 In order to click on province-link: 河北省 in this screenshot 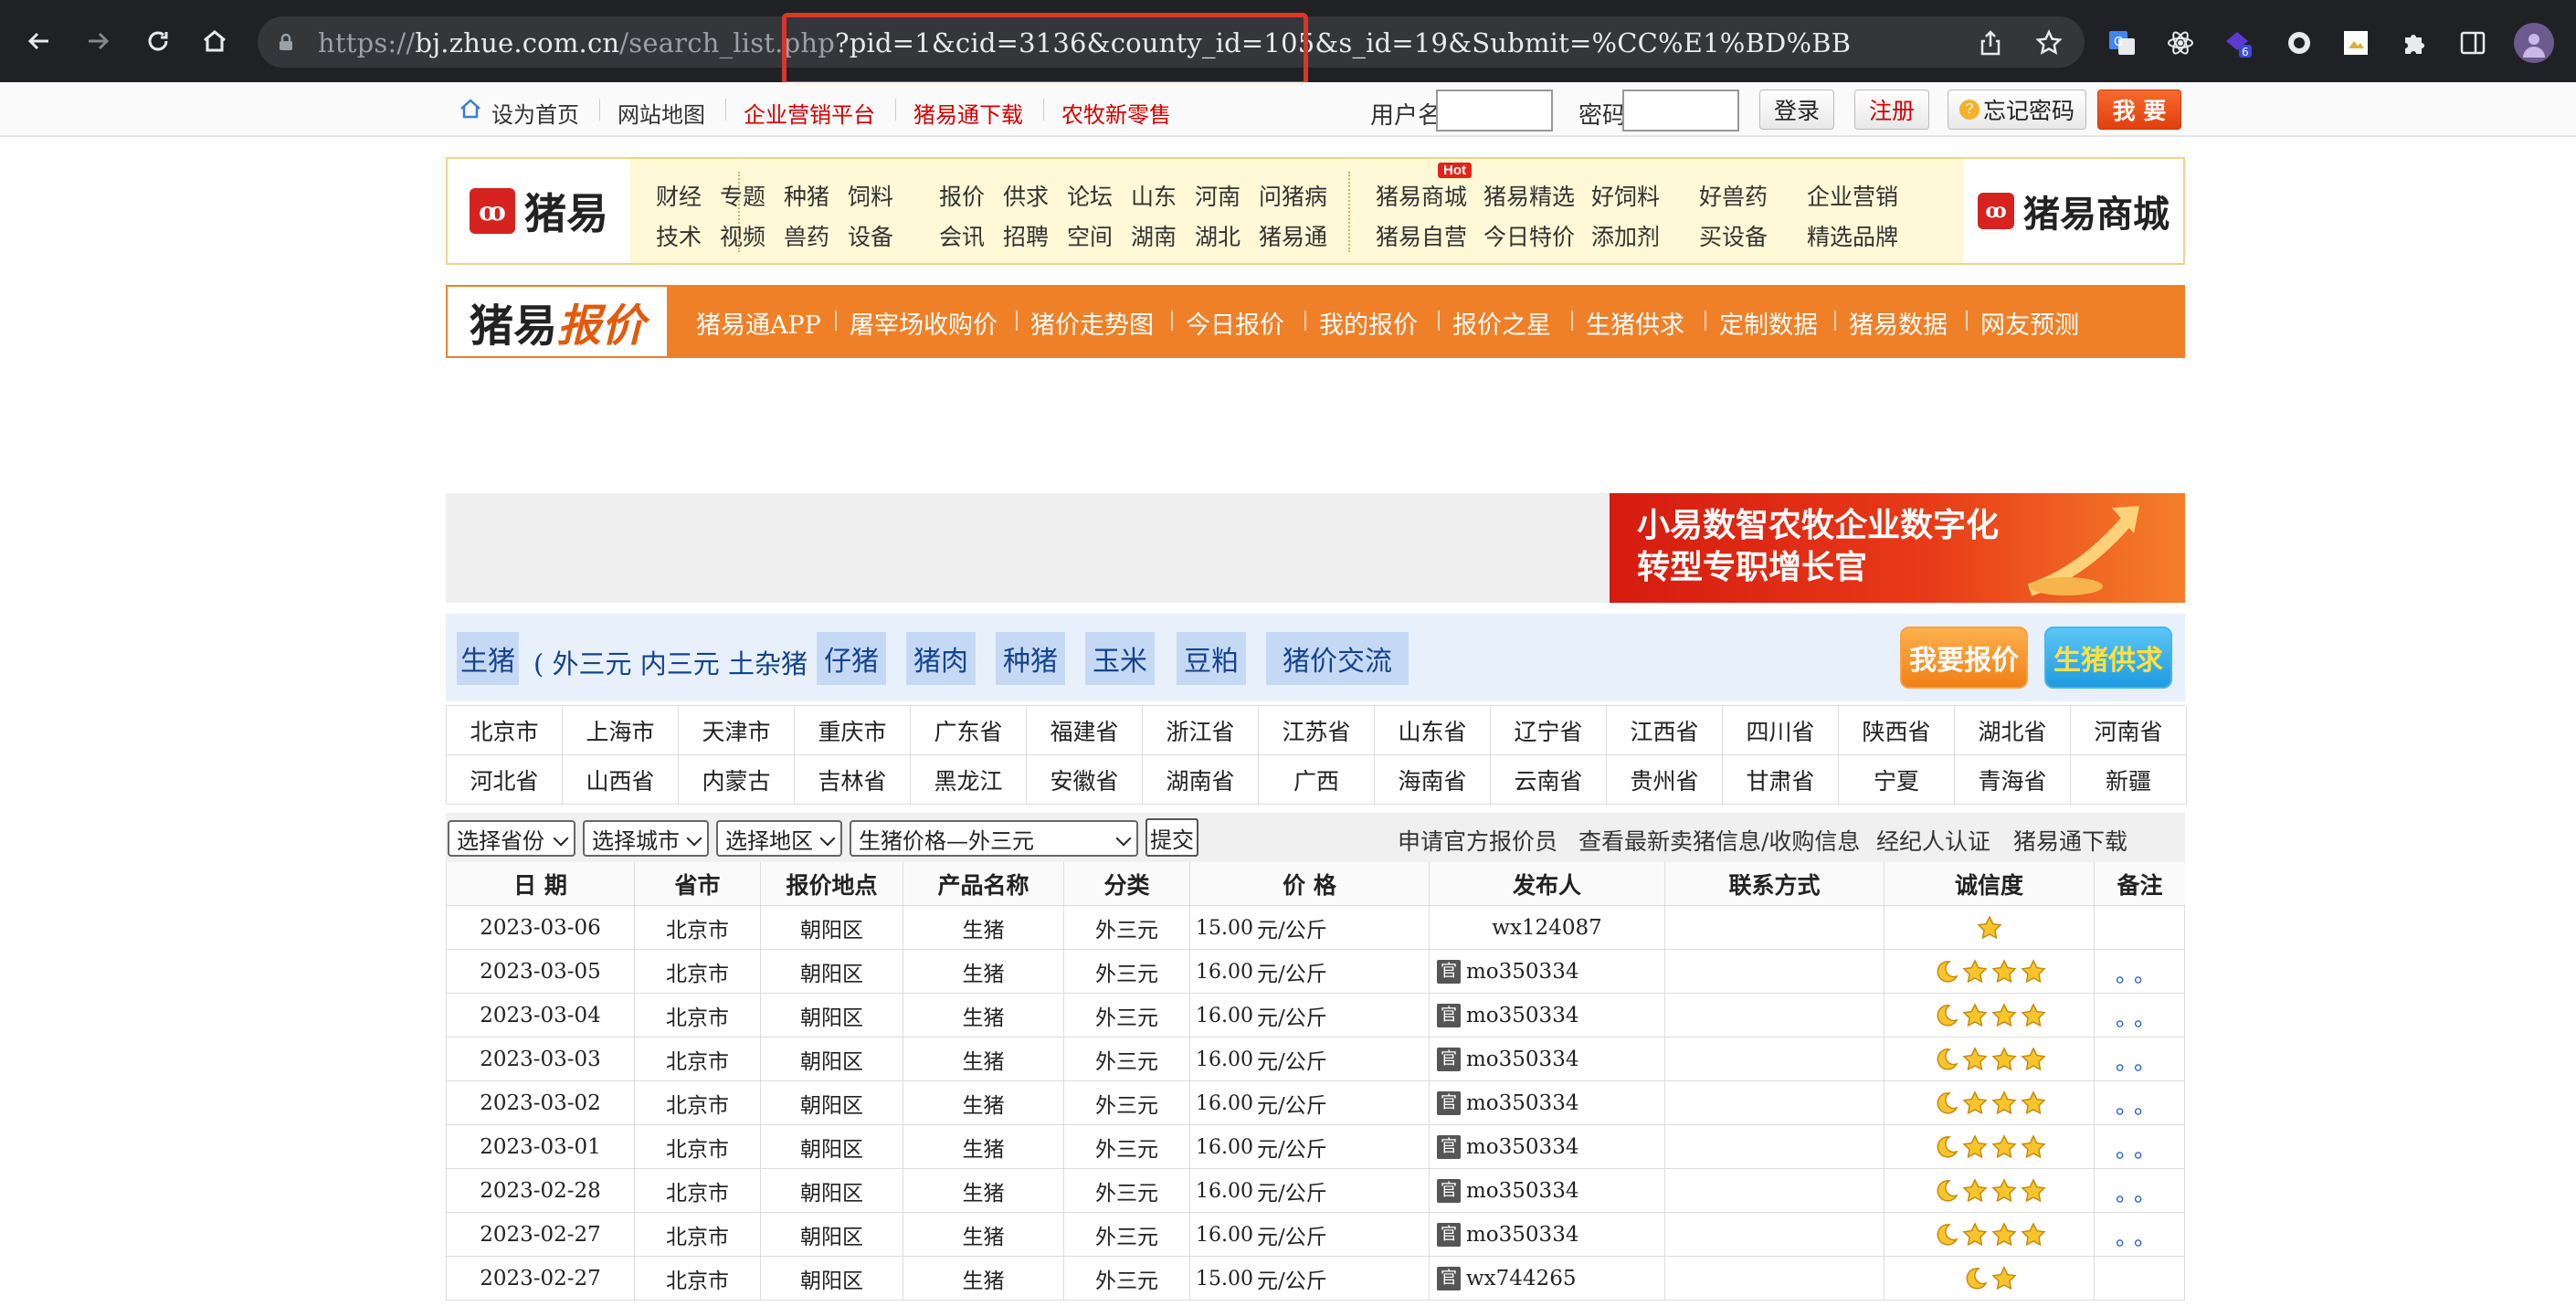, I will do `click(505, 780)`.